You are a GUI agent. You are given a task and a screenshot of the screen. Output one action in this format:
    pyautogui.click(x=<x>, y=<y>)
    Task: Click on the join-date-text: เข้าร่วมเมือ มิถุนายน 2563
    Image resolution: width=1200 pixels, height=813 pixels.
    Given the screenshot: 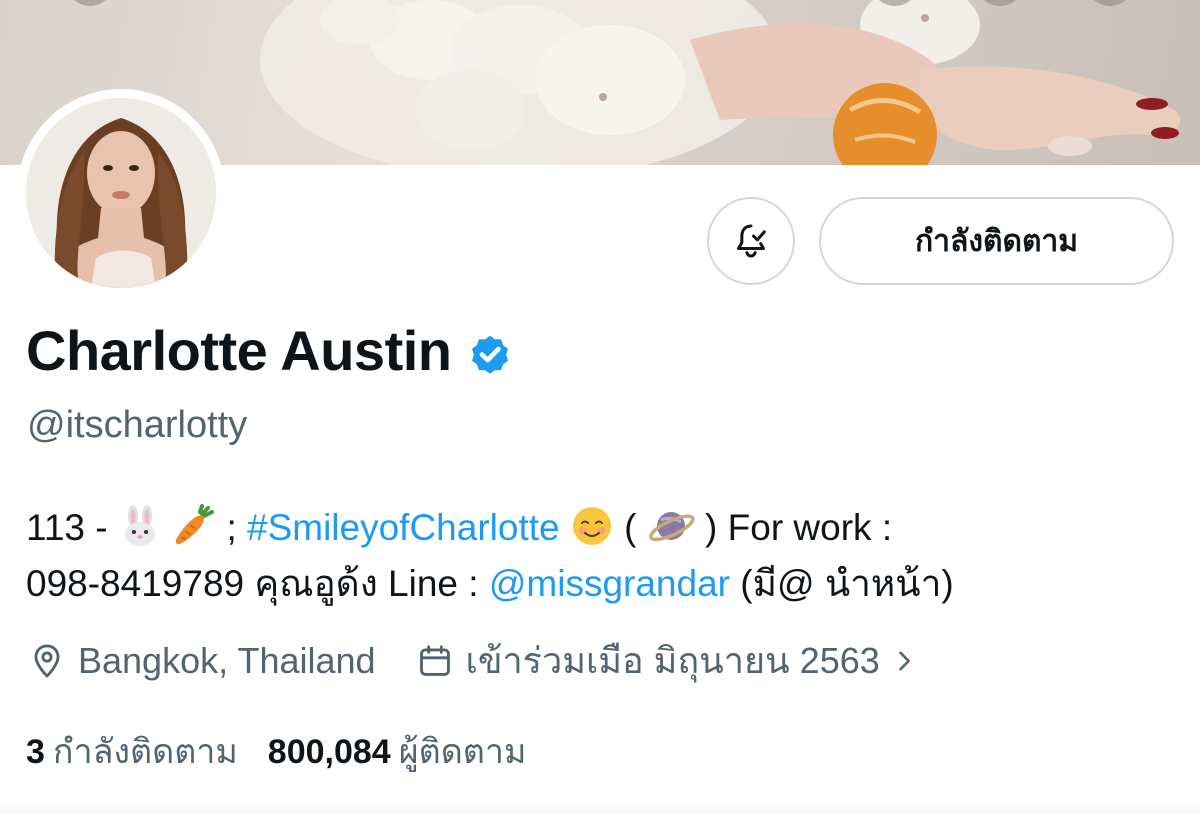 What is the action you would take?
    pyautogui.click(x=672, y=660)
    